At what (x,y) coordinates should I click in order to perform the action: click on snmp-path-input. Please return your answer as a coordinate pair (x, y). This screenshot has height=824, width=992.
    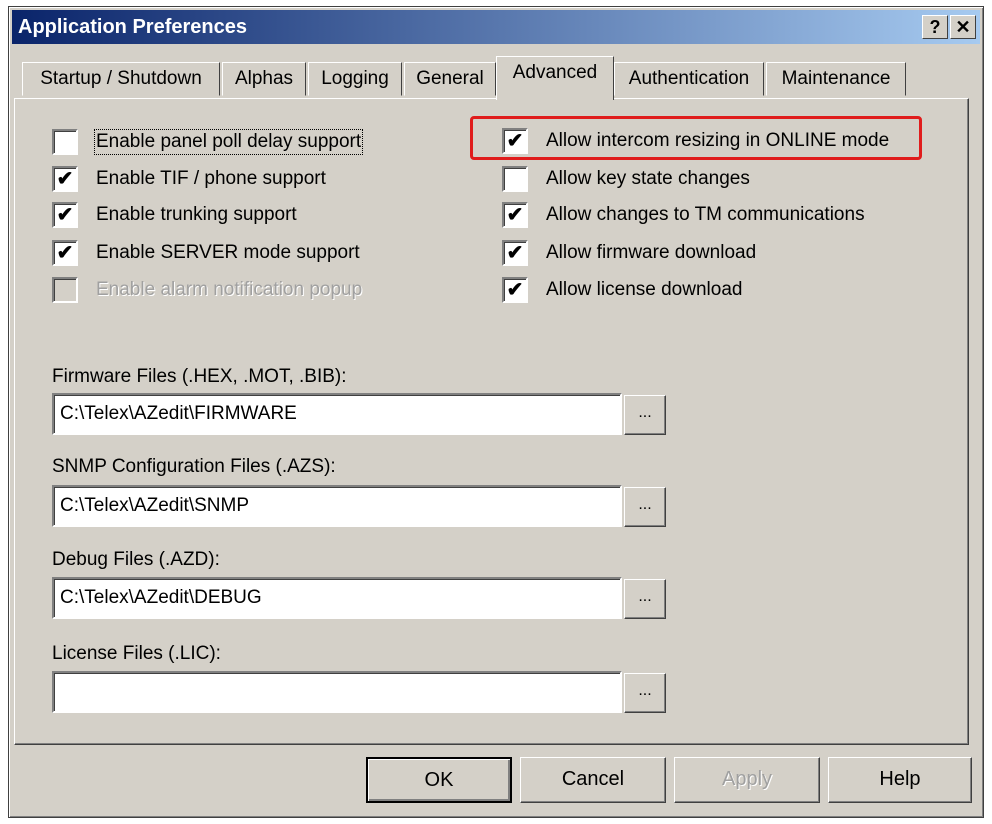
    Looking at the image, I should click on (337, 506).